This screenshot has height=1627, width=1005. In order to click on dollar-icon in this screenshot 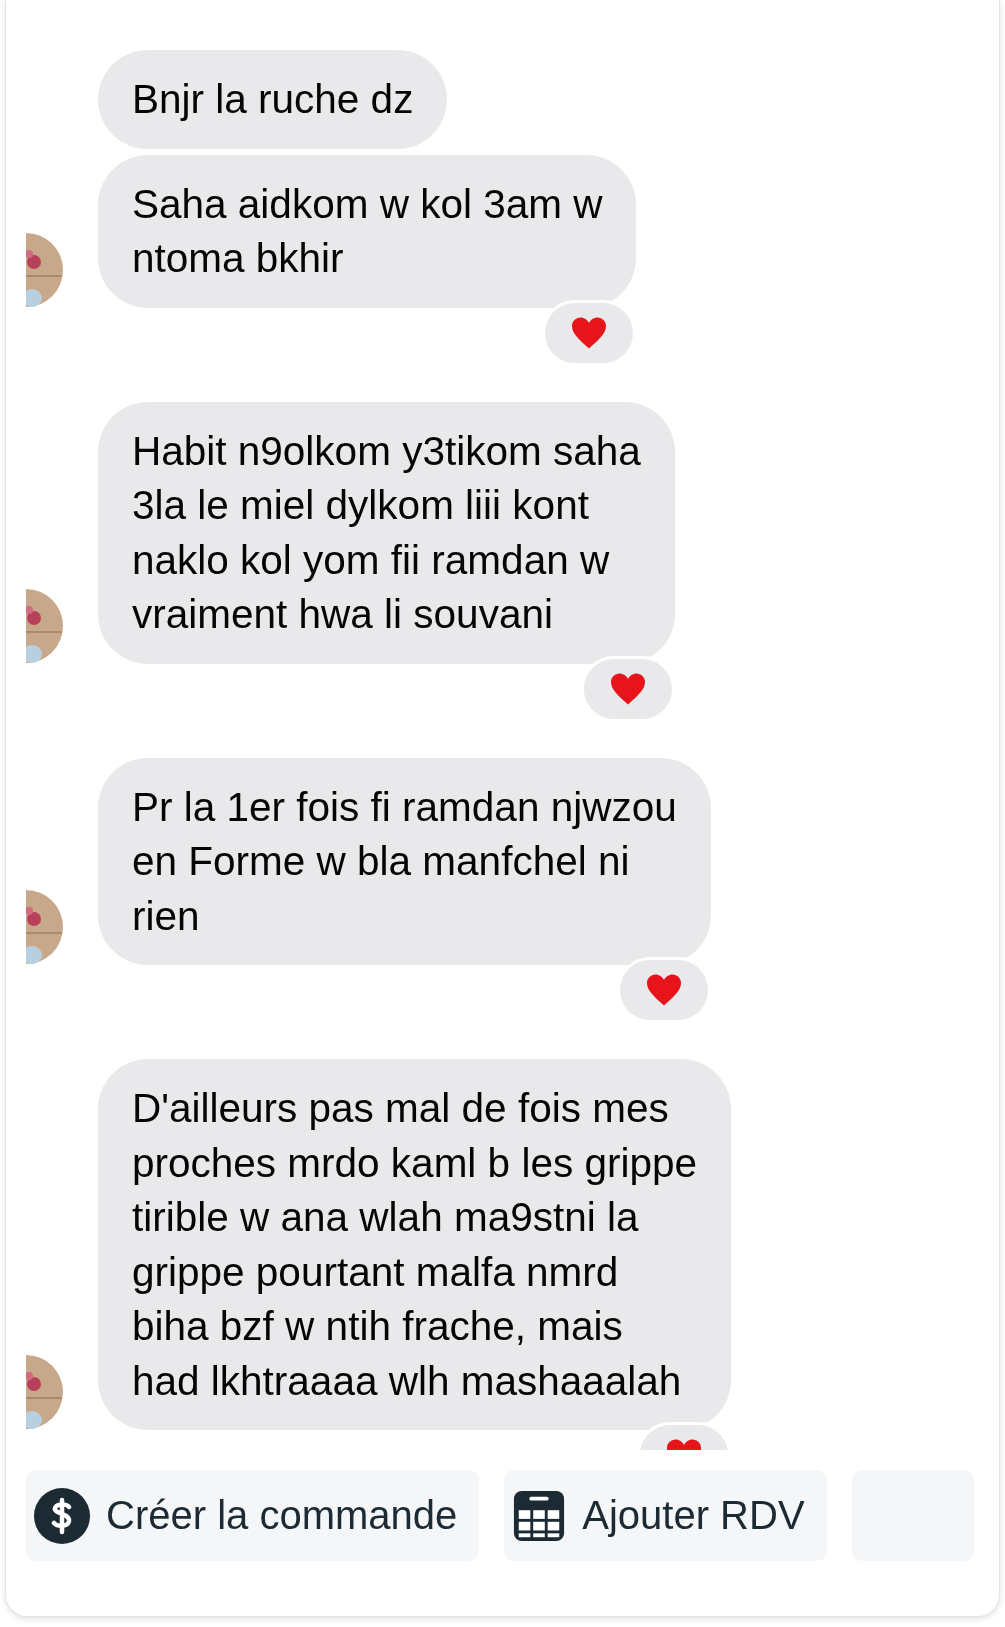, I will do `click(62, 1515)`.